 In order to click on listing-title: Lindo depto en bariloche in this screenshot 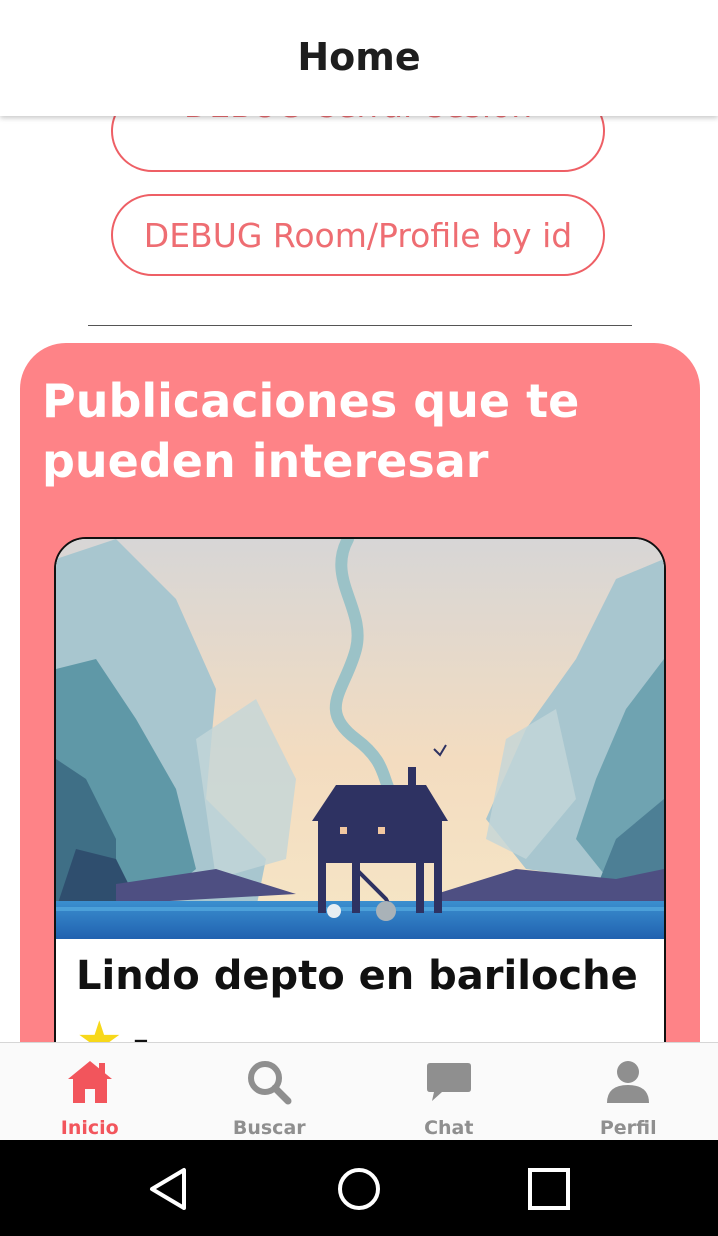, I will do `click(357, 976)`.